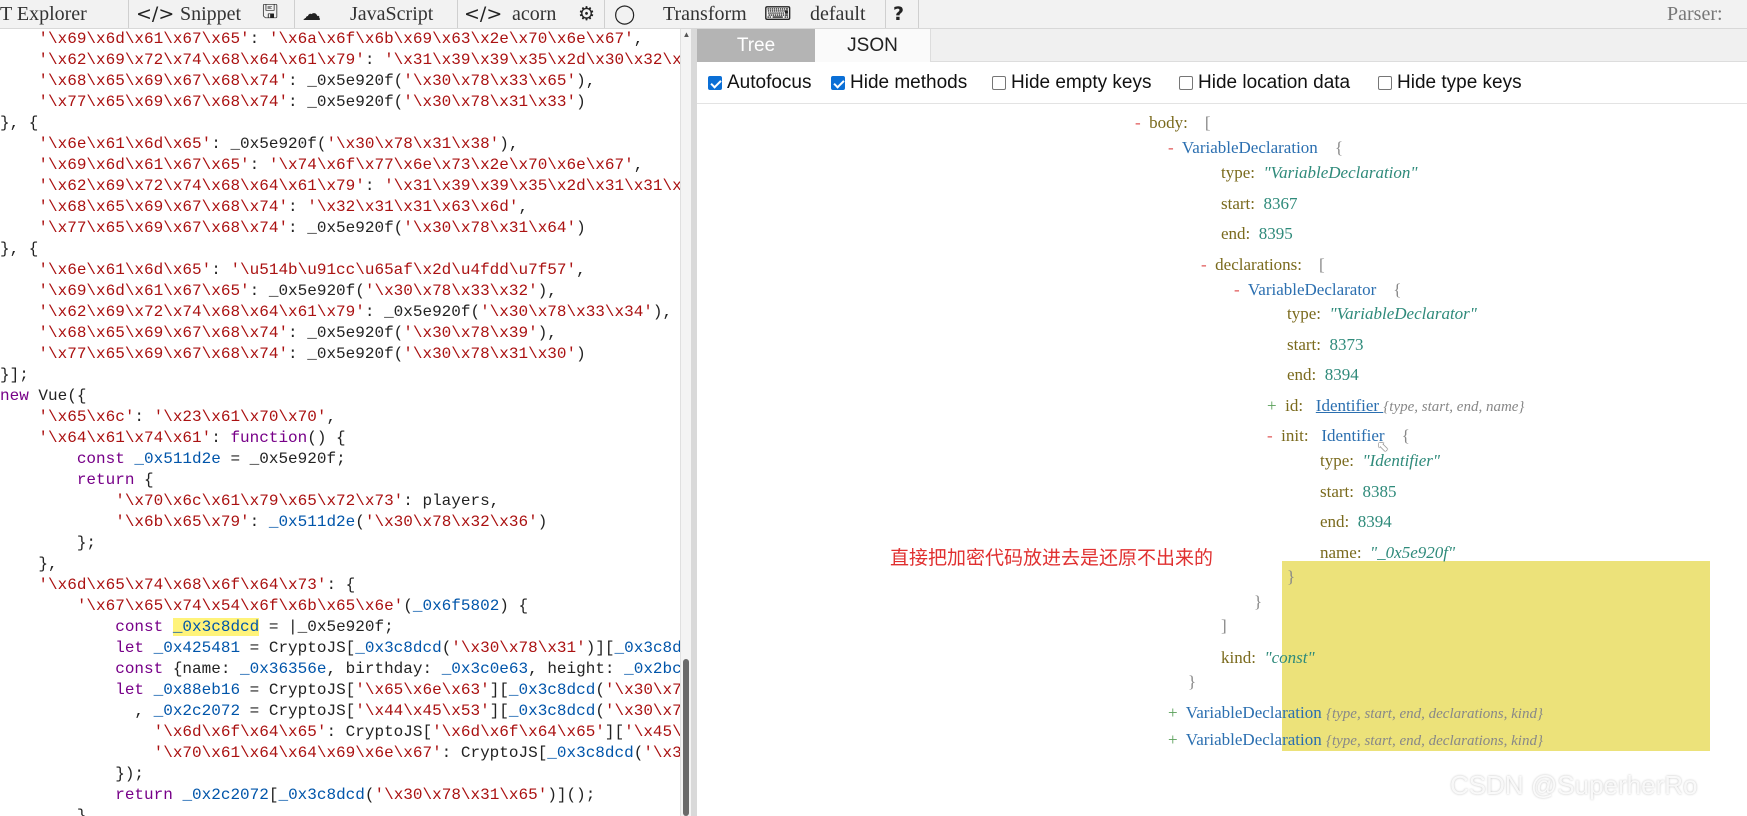 Image resolution: width=1747 pixels, height=816 pixels. What do you see at coordinates (125, 522) in the screenshot?
I see `code-token: '\x6b\x65\x79'` at bounding box center [125, 522].